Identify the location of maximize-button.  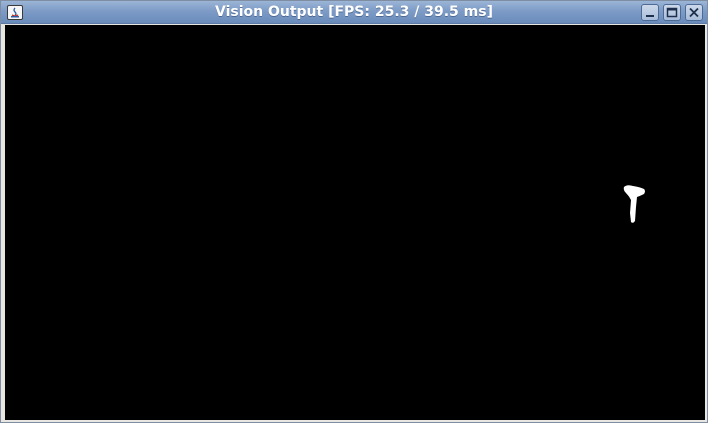
(672, 12).